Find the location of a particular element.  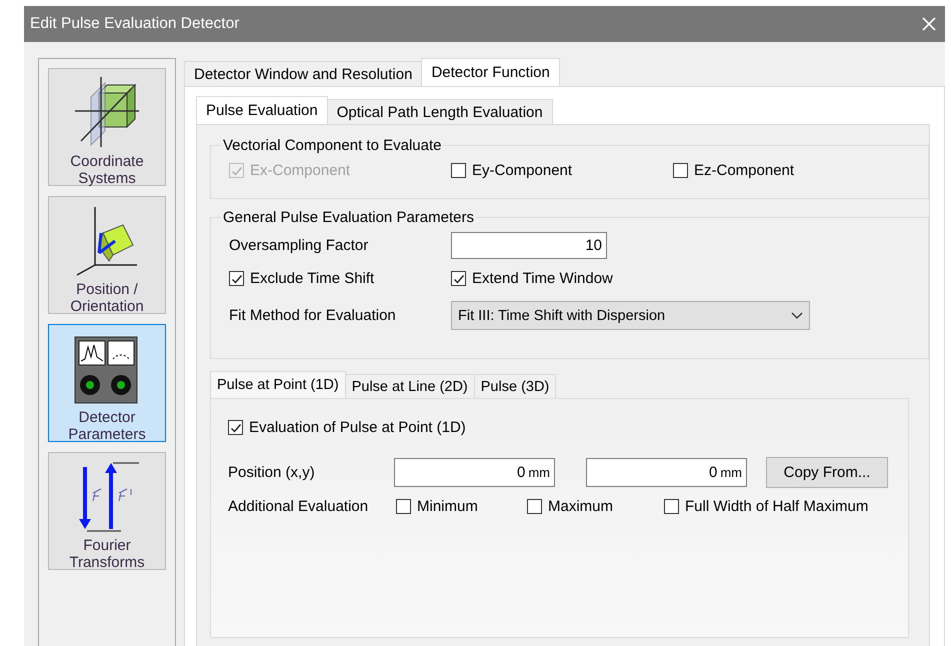

input-field: 10 is located at coordinates (529, 245).